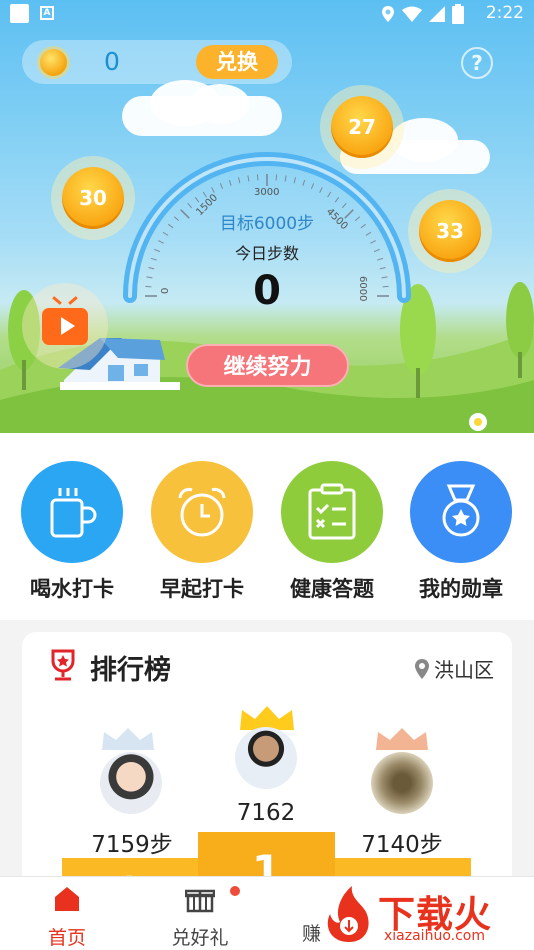  I want to click on watermark: 下载火 xiazaihuo.com, so click(423, 915).